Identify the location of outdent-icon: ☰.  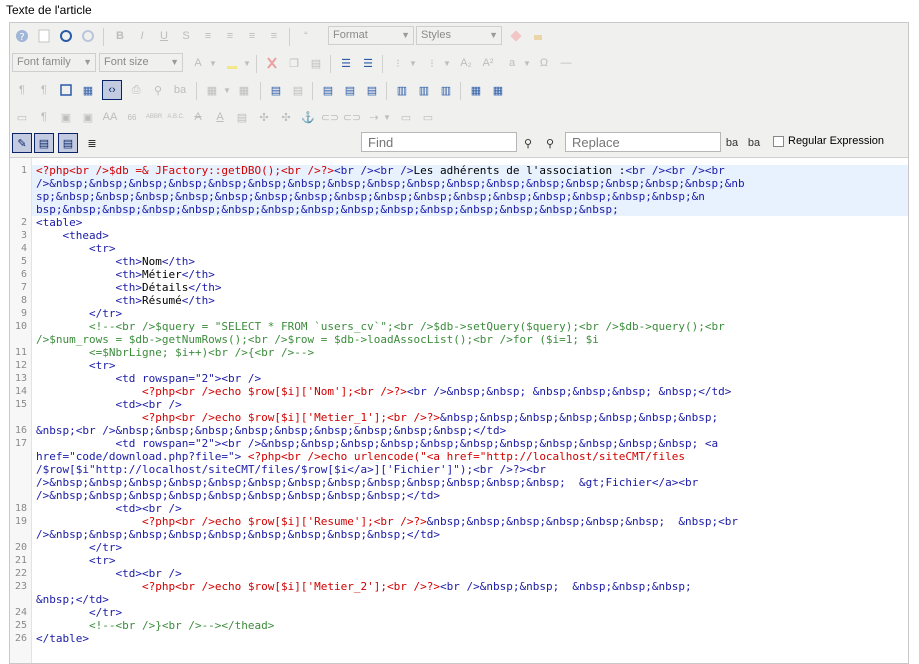
(368, 63).